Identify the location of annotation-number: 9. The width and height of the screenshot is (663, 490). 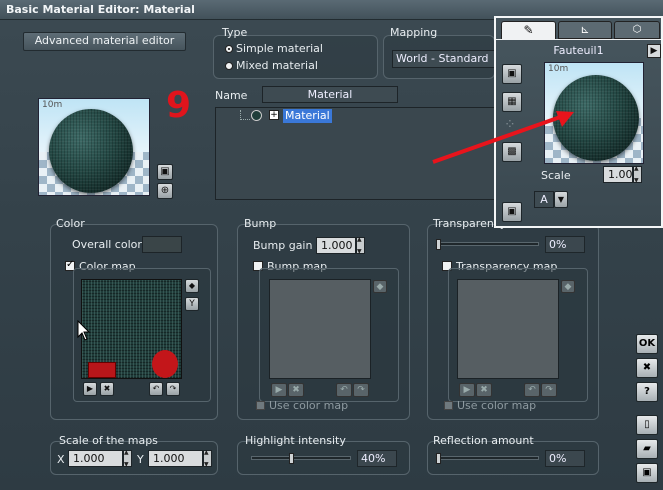
(179, 105).